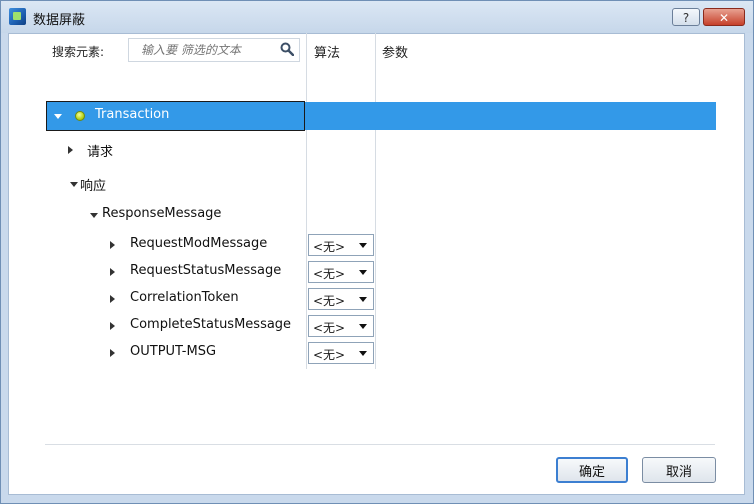 The height and width of the screenshot is (504, 754). What do you see at coordinates (327, 53) in the screenshot?
I see `column-header-algorithm: 算法` at bounding box center [327, 53].